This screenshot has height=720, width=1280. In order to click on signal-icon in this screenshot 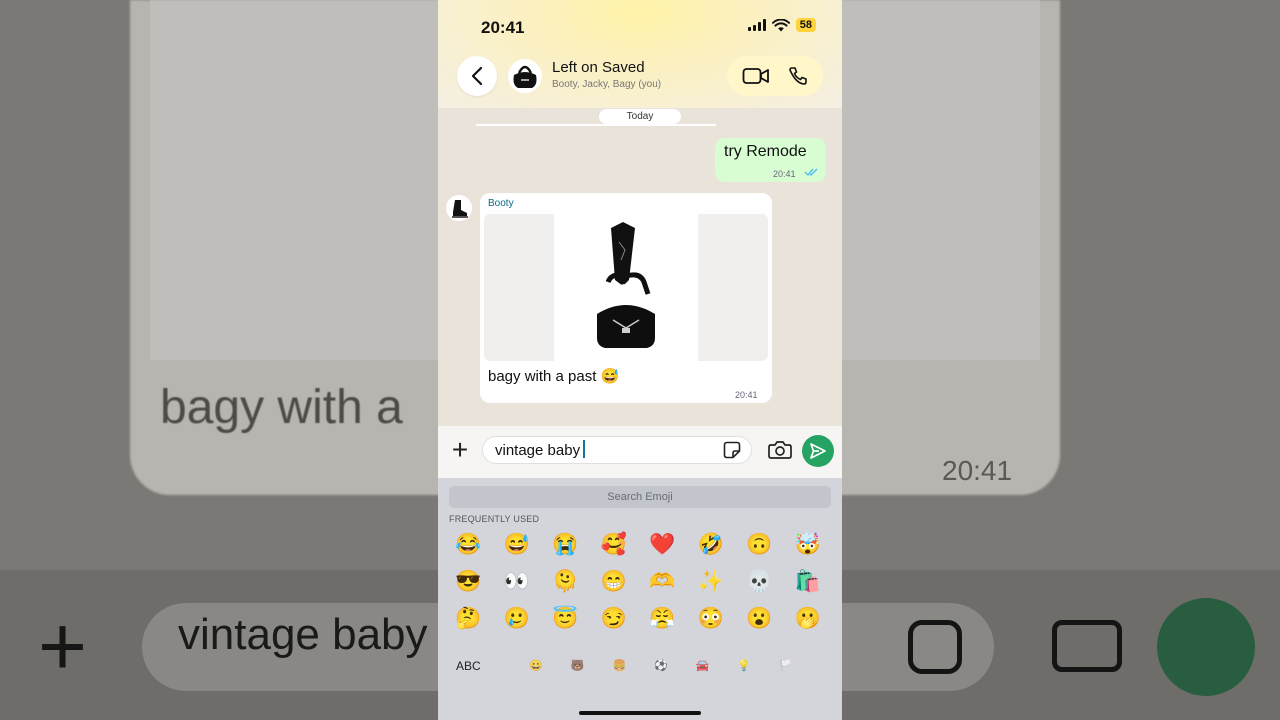, I will do `click(756, 25)`.